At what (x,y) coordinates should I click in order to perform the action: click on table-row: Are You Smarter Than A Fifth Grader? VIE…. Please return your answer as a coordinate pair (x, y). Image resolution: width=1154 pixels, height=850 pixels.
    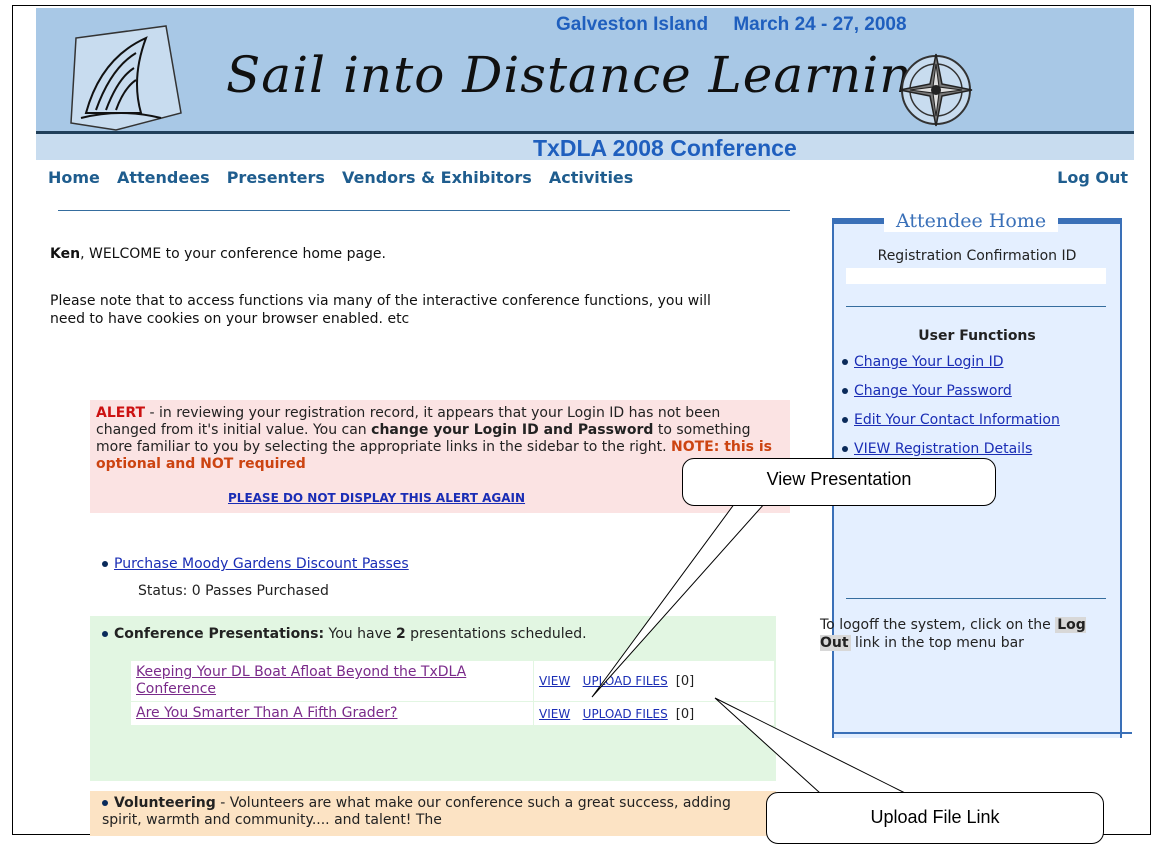
    Looking at the image, I should click on (452, 713).